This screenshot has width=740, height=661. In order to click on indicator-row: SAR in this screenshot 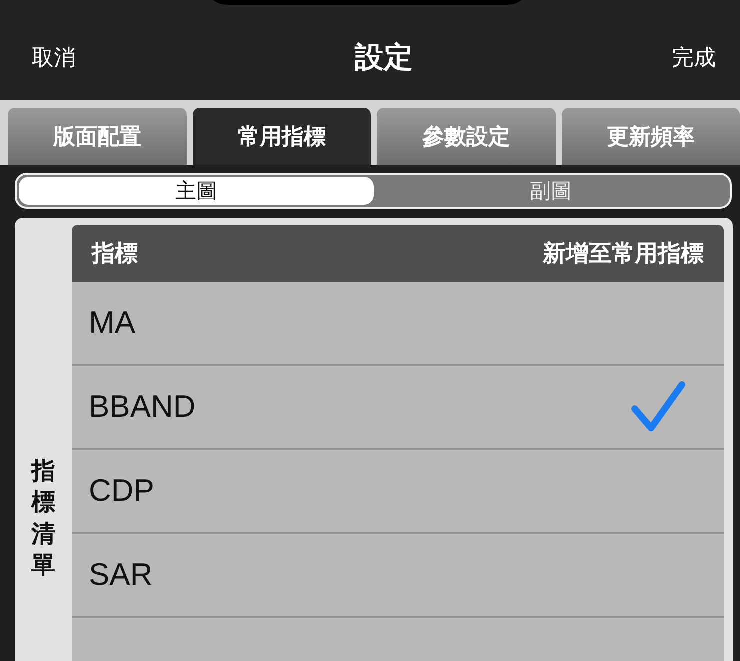, I will do `click(398, 576)`.